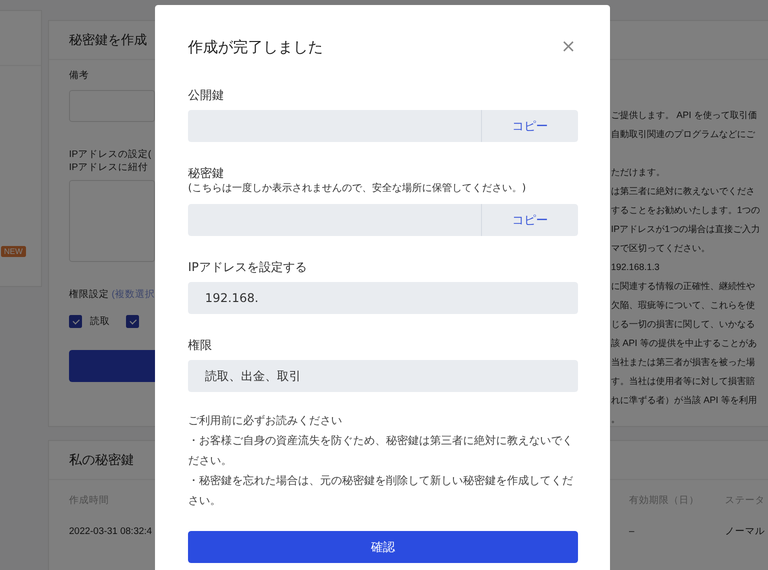 Image resolution: width=768 pixels, height=570 pixels. Describe the element at coordinates (683, 381) in the screenshot. I see `description-text: す。当社は使用者等に対して損害賠` at that location.